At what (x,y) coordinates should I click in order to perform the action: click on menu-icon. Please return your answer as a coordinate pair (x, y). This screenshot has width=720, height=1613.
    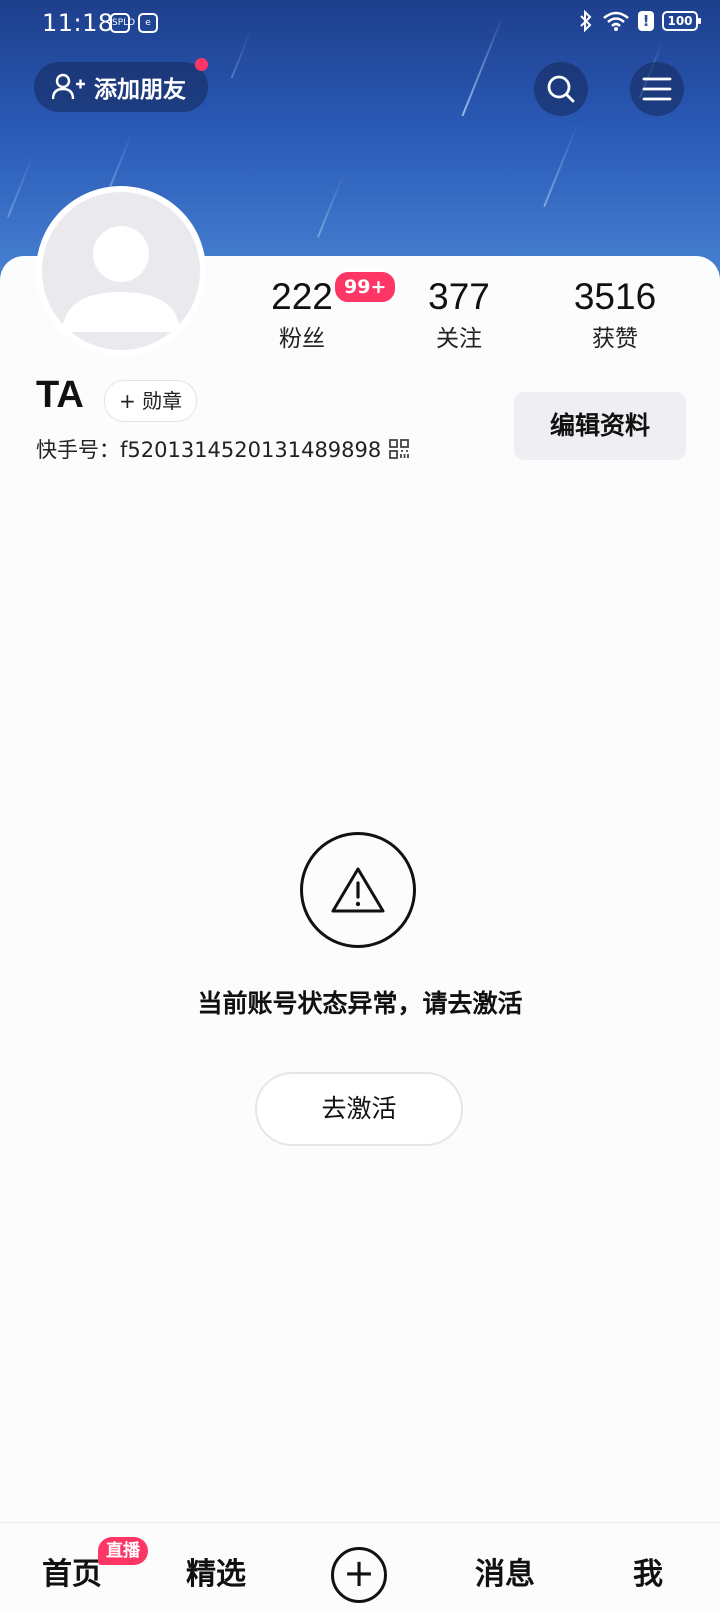
    Looking at the image, I should click on (657, 89).